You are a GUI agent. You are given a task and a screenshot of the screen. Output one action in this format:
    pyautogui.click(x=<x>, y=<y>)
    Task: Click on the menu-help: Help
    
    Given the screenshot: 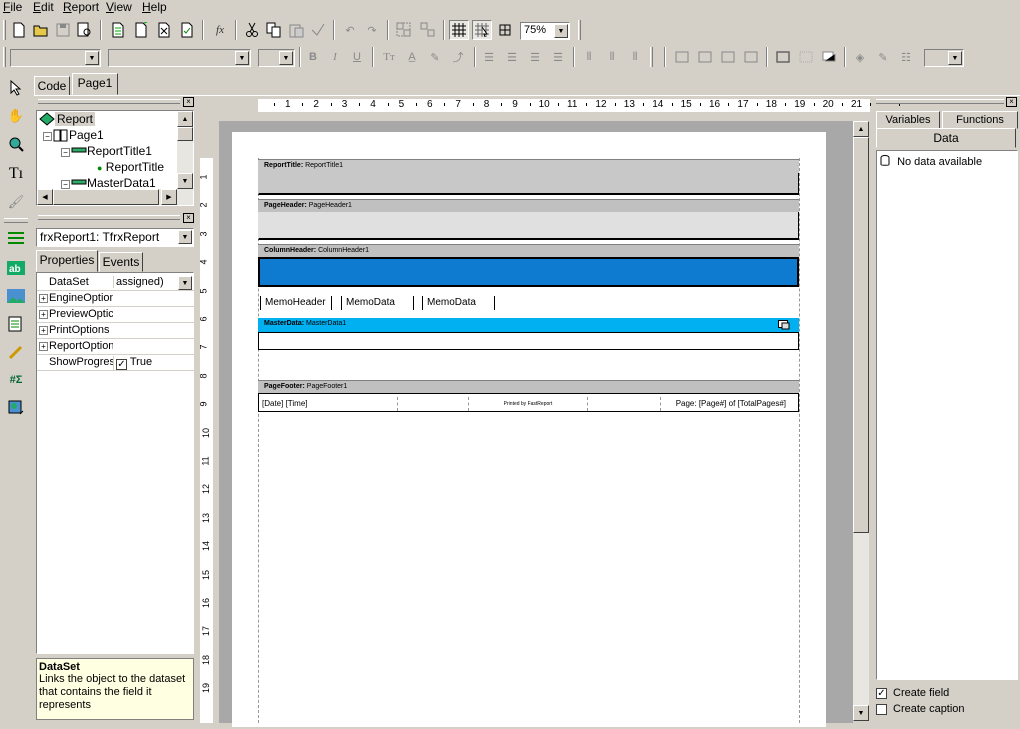 What is the action you would take?
    pyautogui.click(x=154, y=8)
    